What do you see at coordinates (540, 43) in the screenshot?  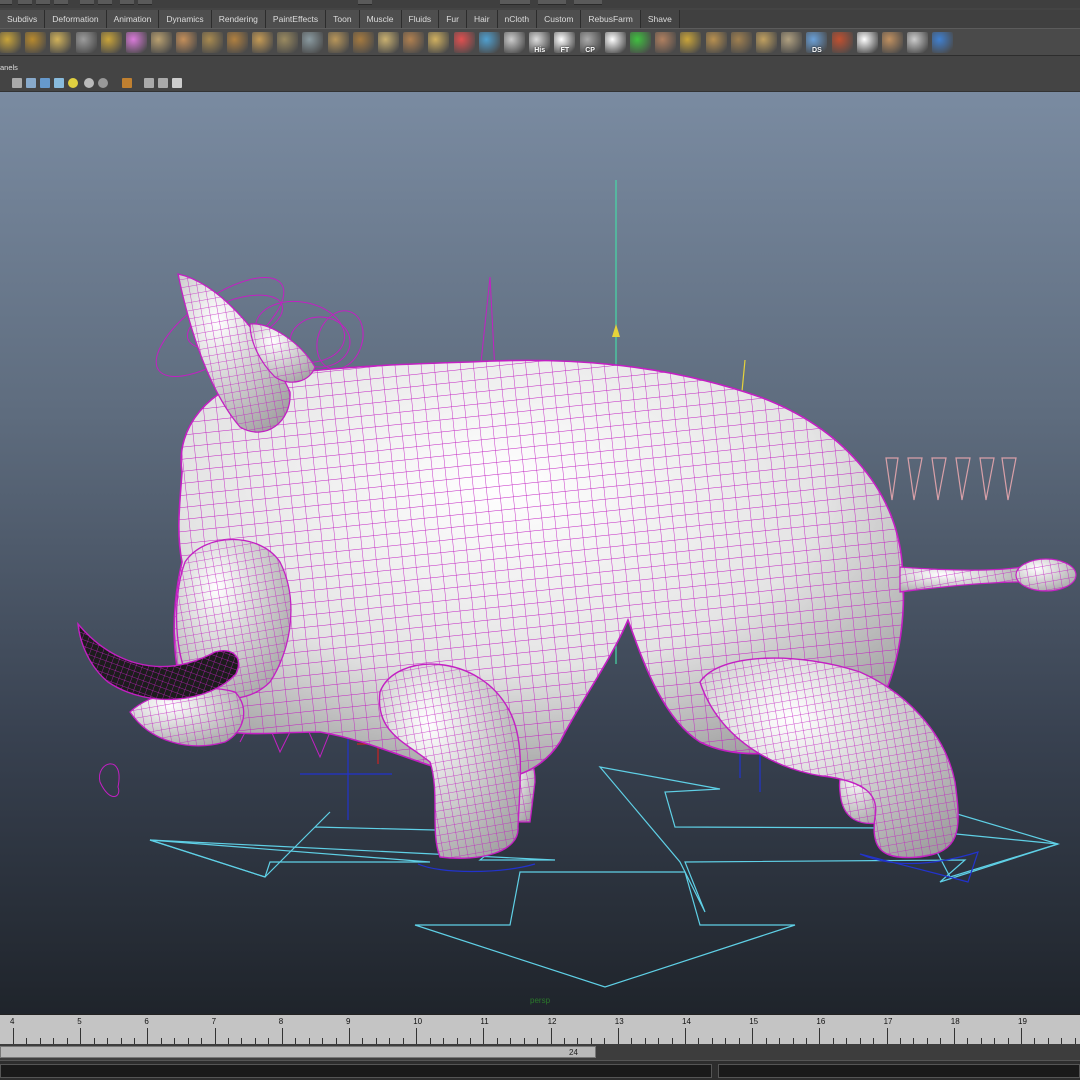 I see `shelf-his-icon: His` at bounding box center [540, 43].